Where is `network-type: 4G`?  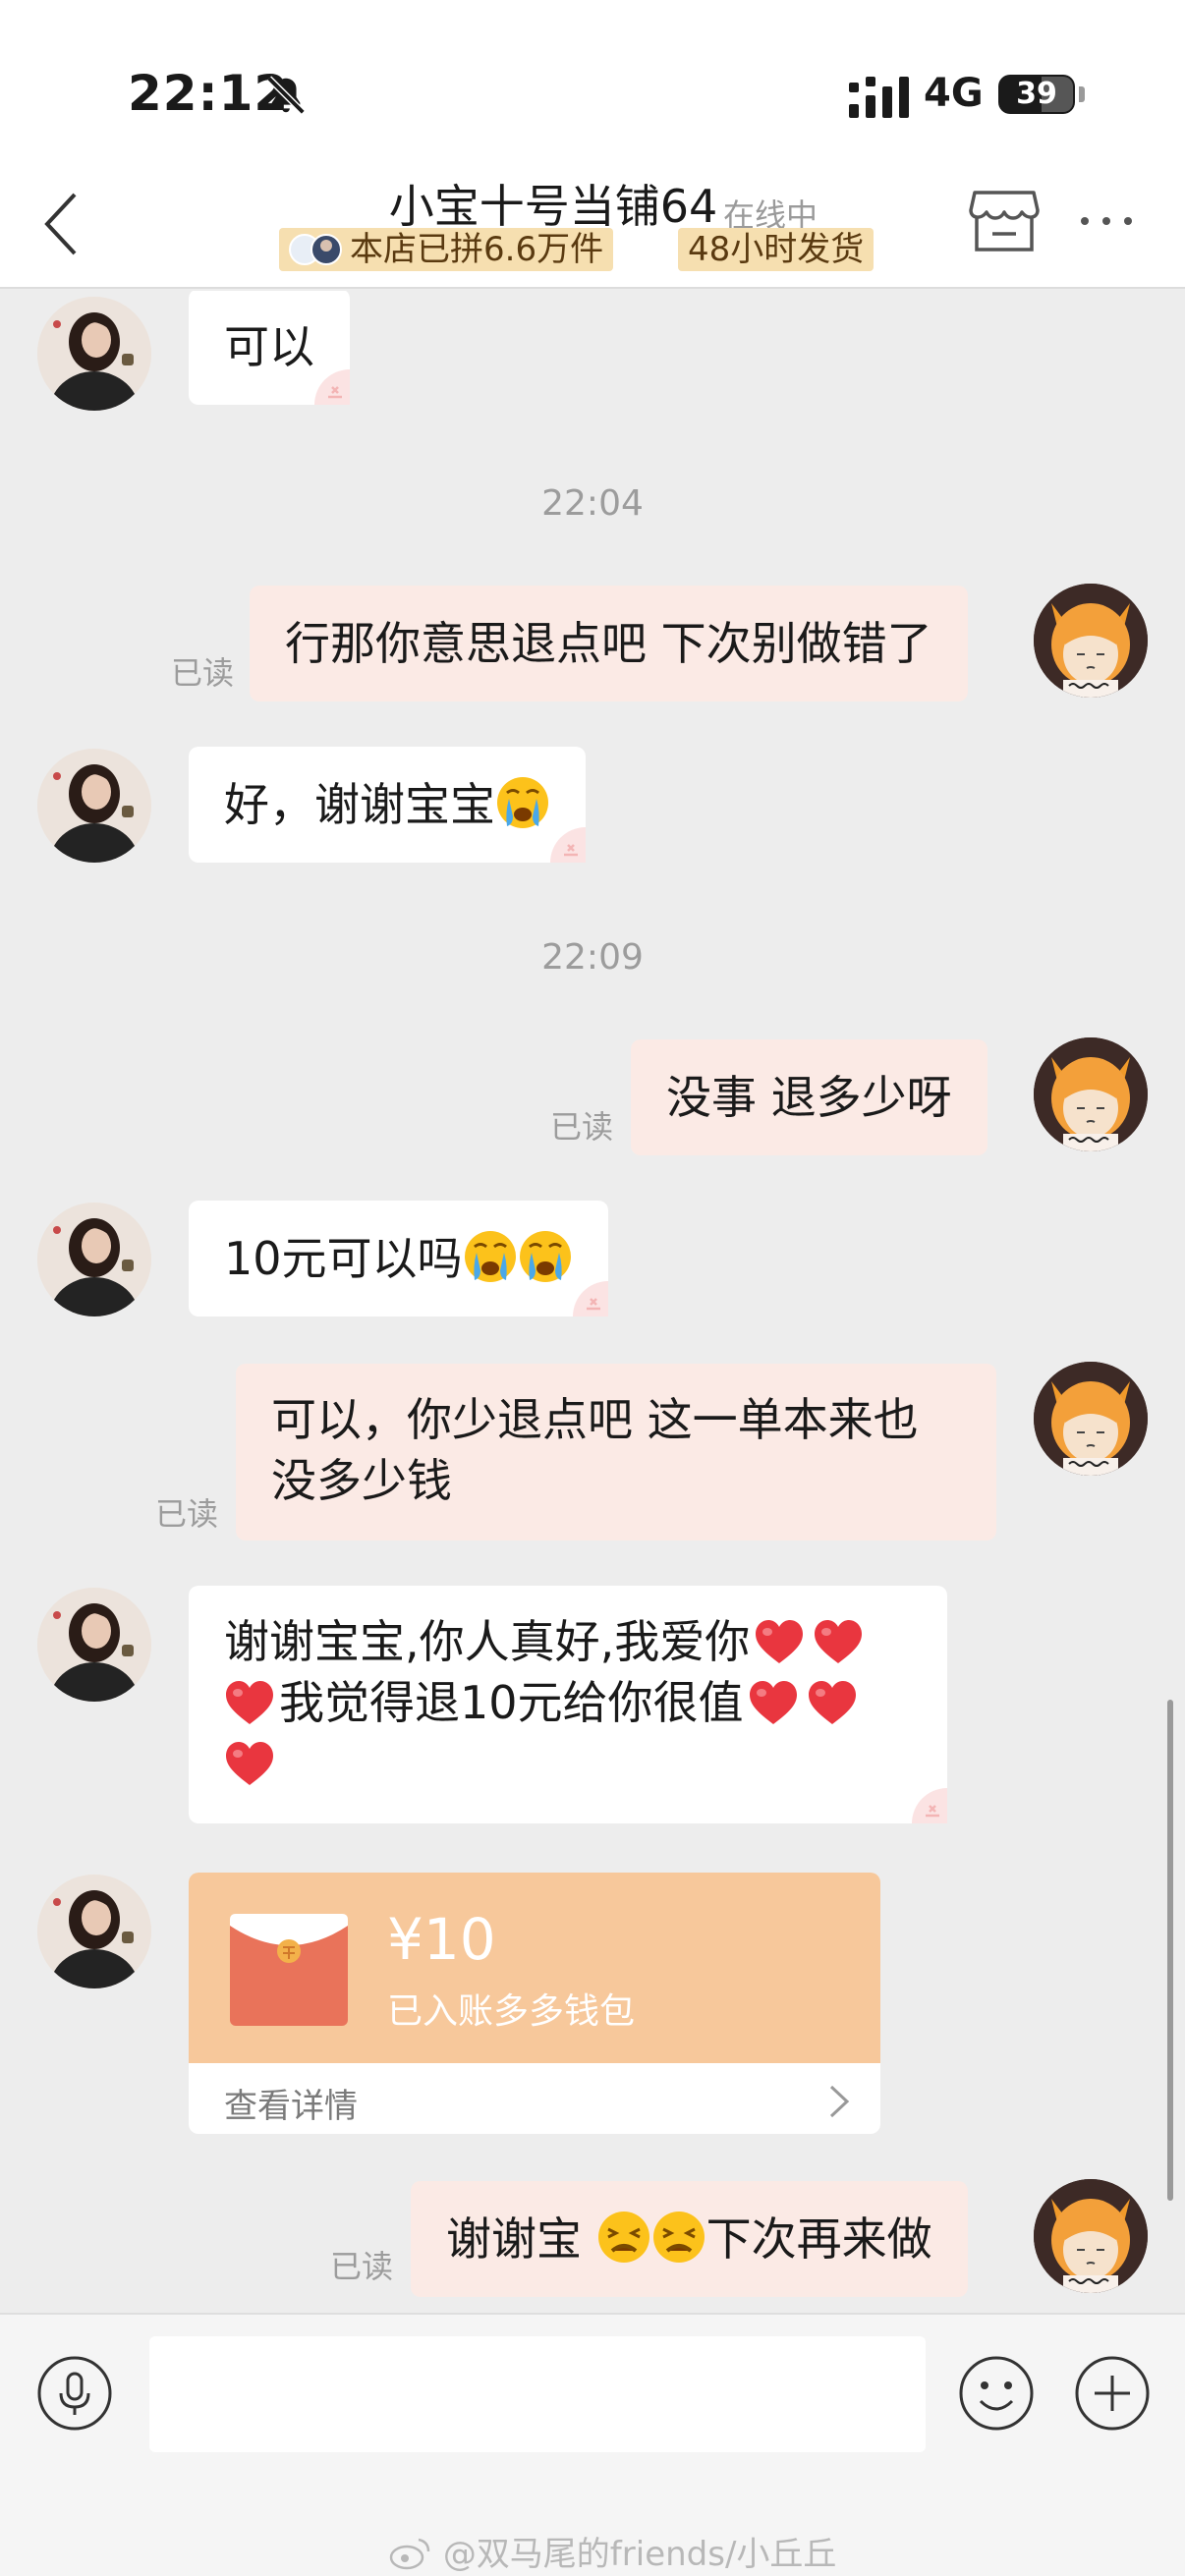 network-type: 4G is located at coordinates (954, 93).